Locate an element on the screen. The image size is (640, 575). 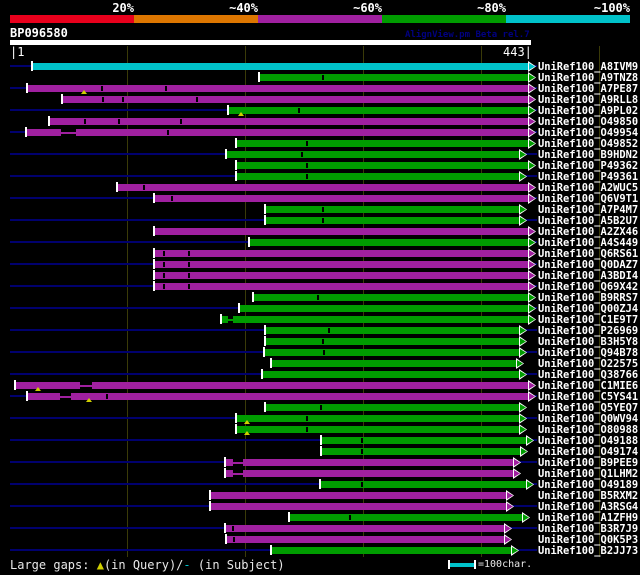
subject-label: UniRef100_P49362 is located at coordinates (588, 166).